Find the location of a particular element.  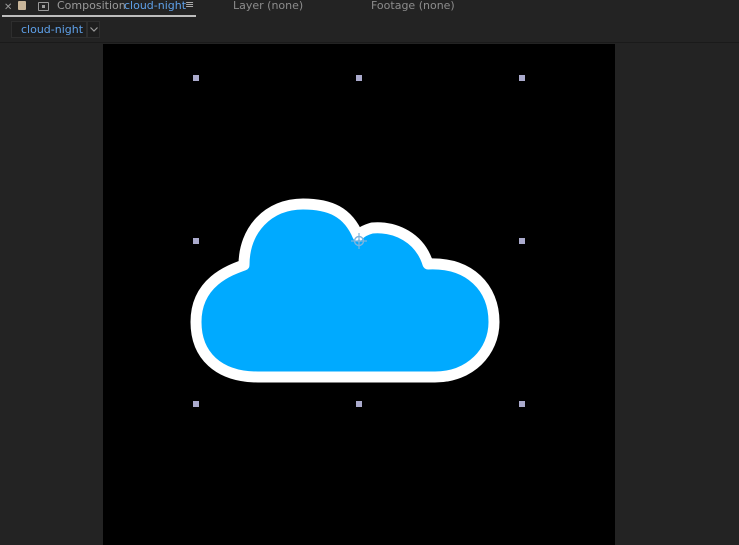

handle-top-center is located at coordinates (359, 78).